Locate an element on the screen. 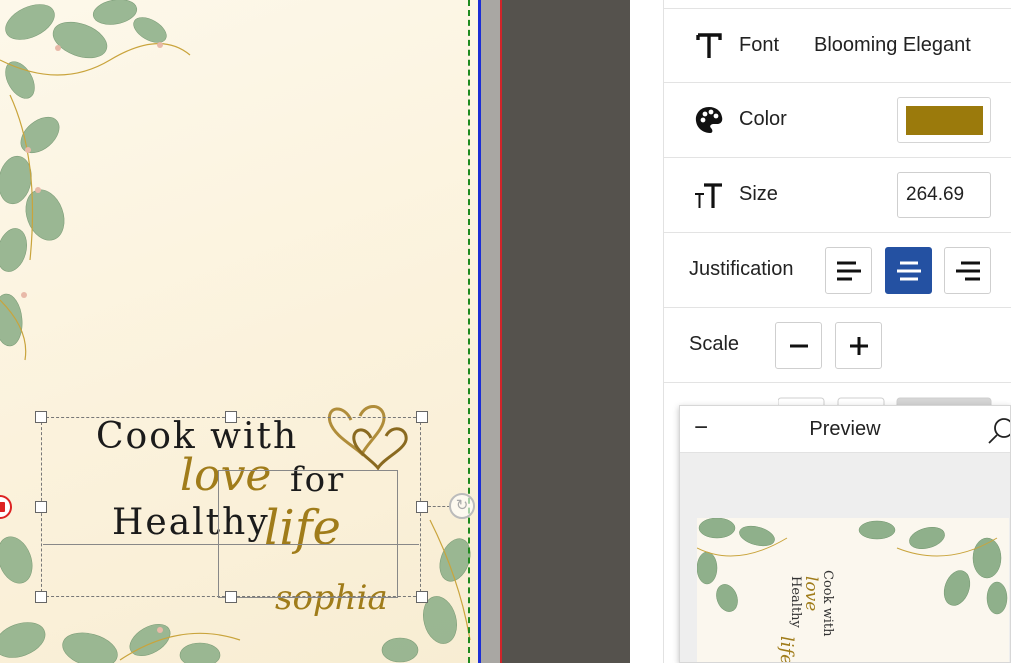 The image size is (1011, 663). bleed-area is located at coordinates (489, 331).